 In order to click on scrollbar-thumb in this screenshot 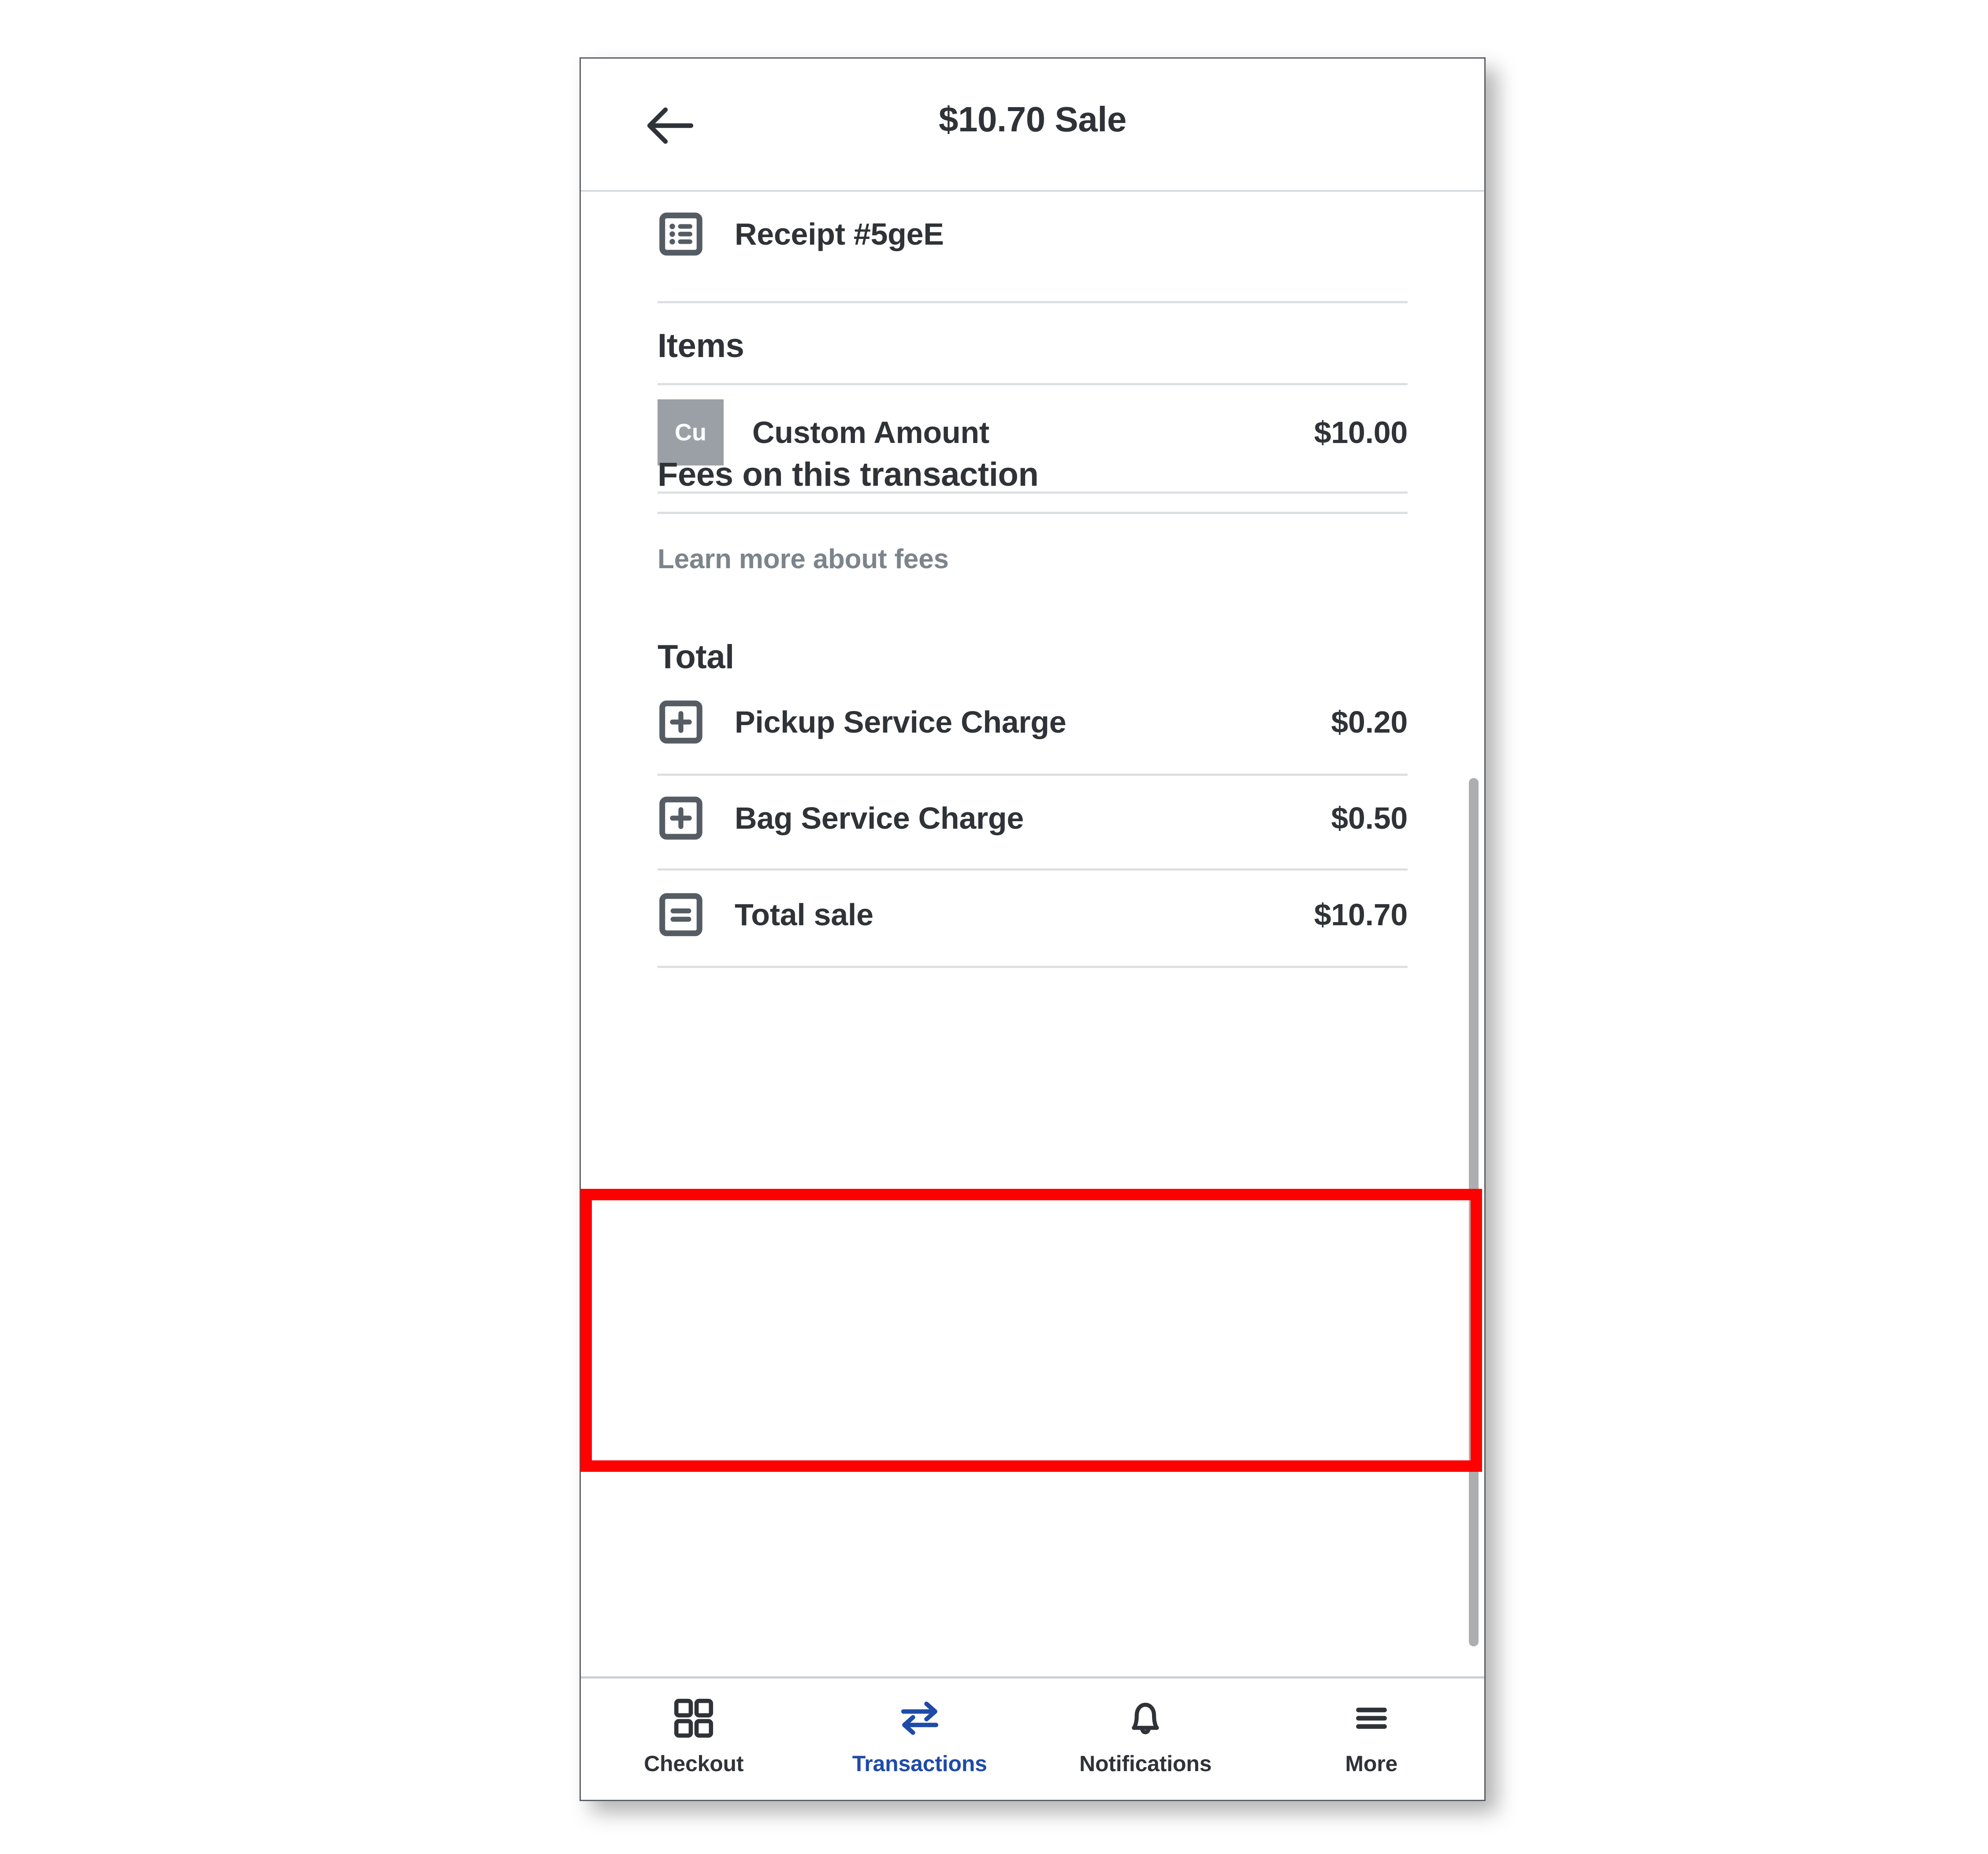, I will do `click(1474, 1212)`.